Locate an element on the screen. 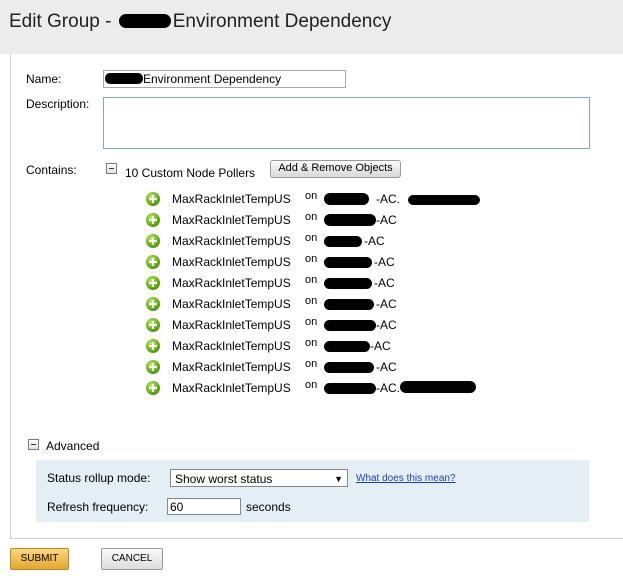 Image resolution: width=623 pixels, height=584 pixels. name-label: Name: is located at coordinates (44, 79).